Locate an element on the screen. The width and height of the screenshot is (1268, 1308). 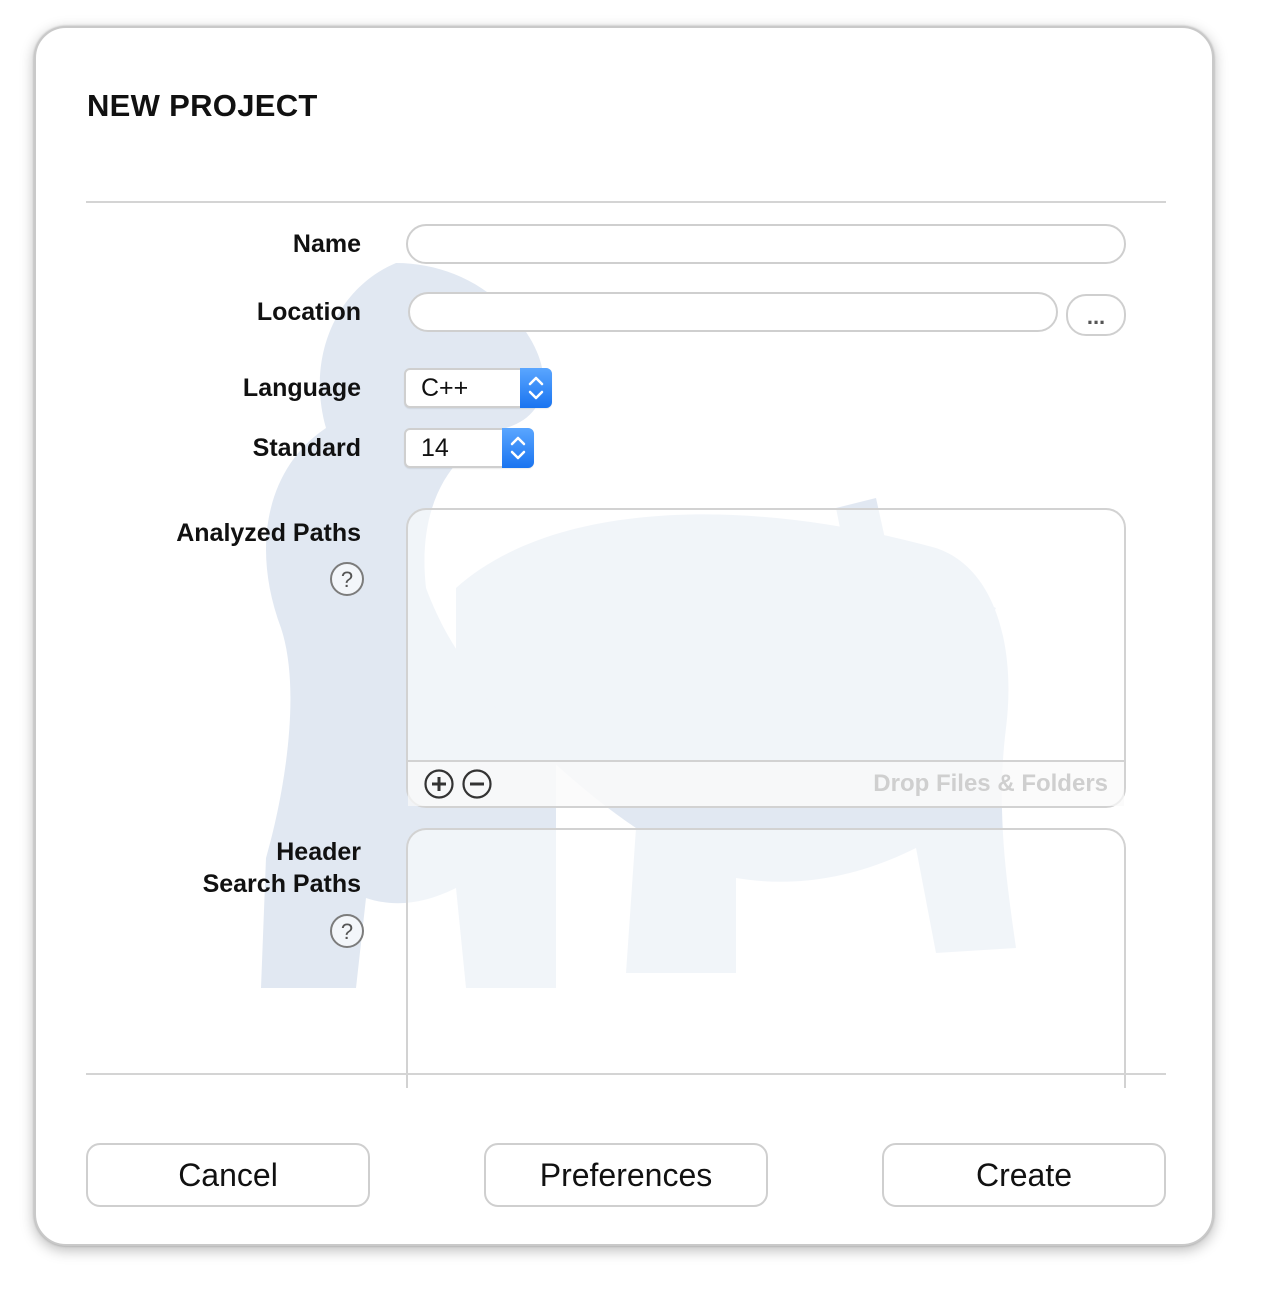
header-search-paths-list is located at coordinates (766, 958).